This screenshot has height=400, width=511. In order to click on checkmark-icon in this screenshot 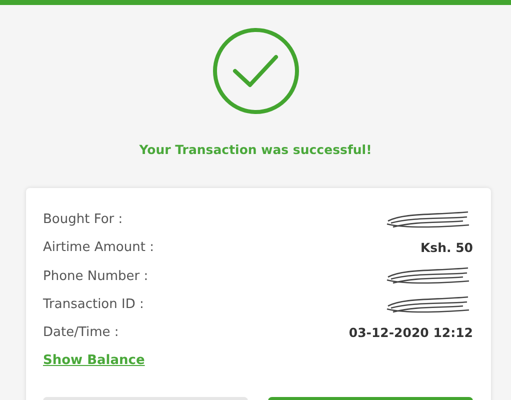, I will do `click(256, 71)`.